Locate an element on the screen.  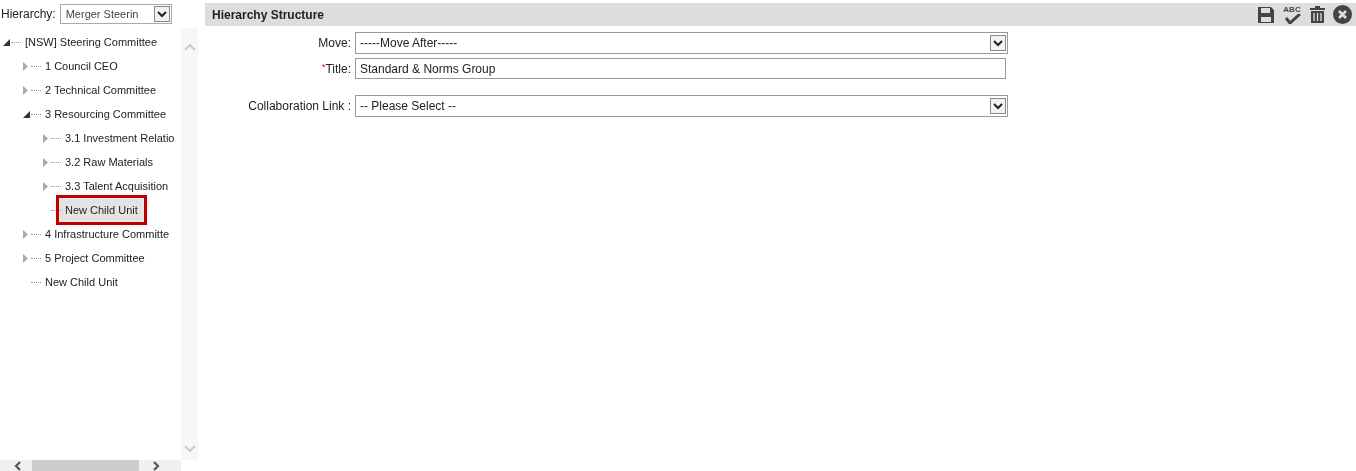
tree-item: 2 Technical Committee is located at coordinates (101, 90).